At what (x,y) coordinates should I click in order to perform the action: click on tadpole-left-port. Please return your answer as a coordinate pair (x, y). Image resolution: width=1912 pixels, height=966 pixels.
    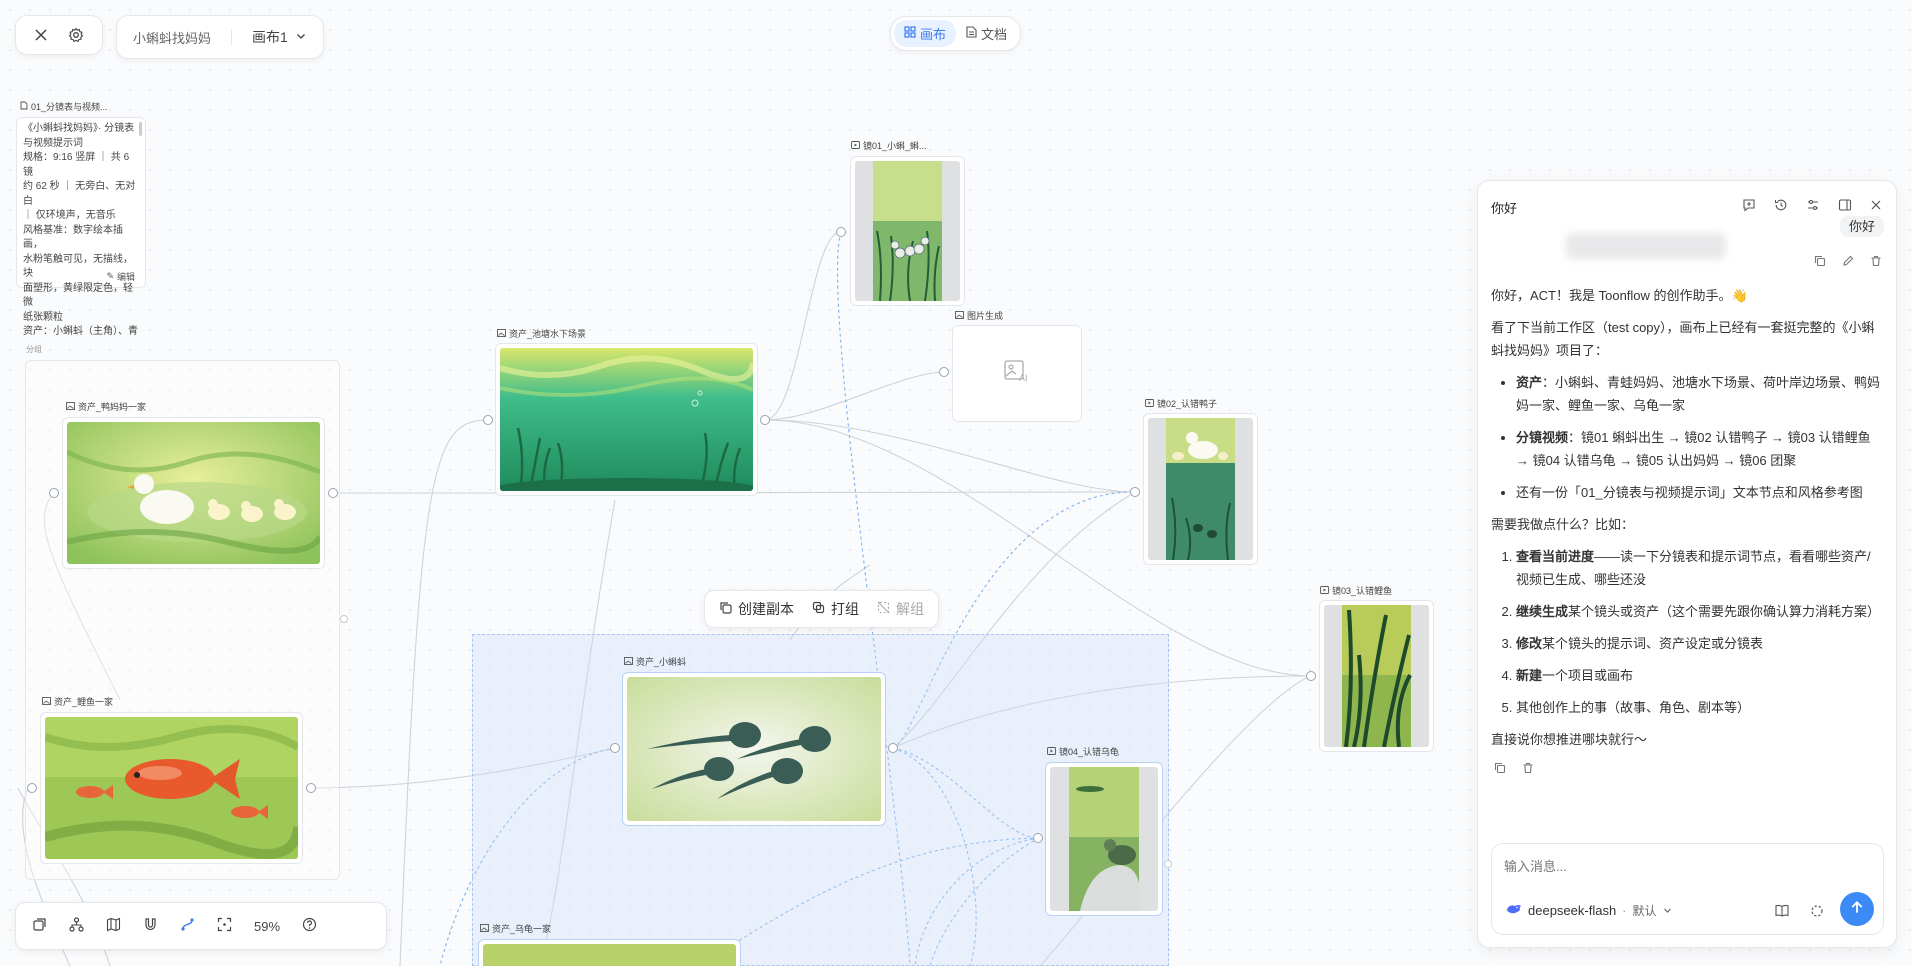
    Looking at the image, I should click on (615, 748).